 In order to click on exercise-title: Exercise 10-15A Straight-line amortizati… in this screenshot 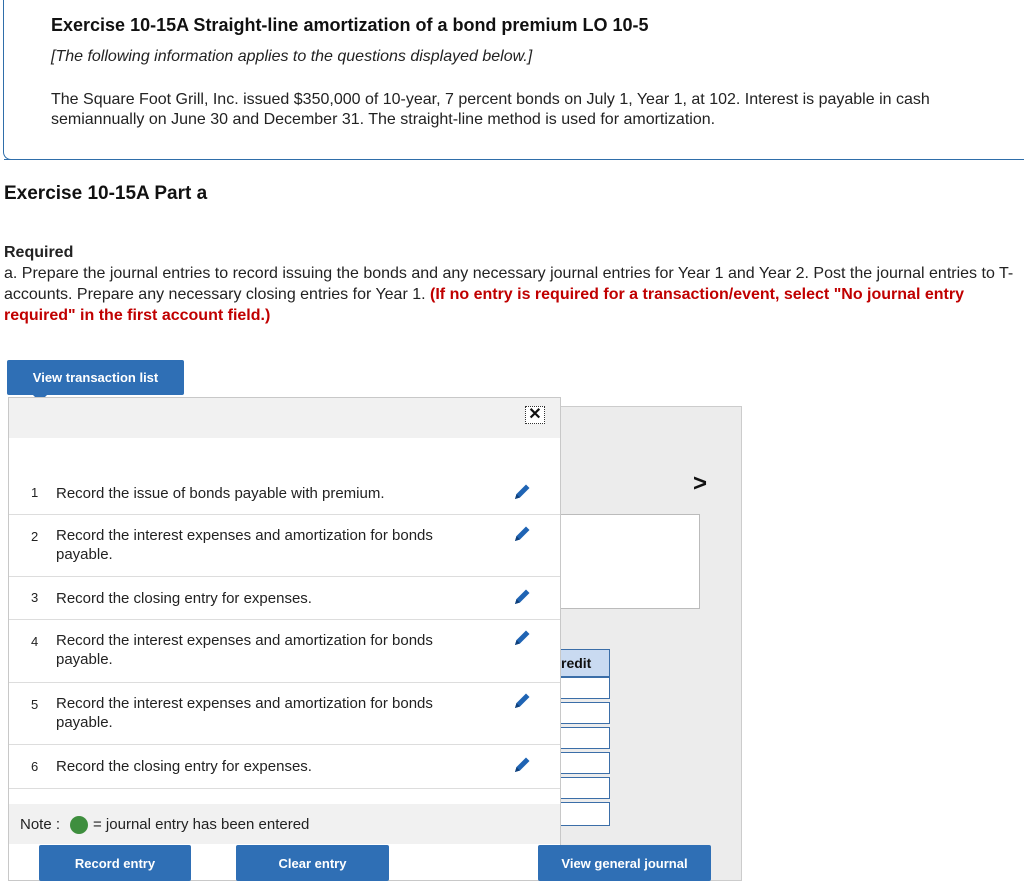, I will do `click(350, 25)`.